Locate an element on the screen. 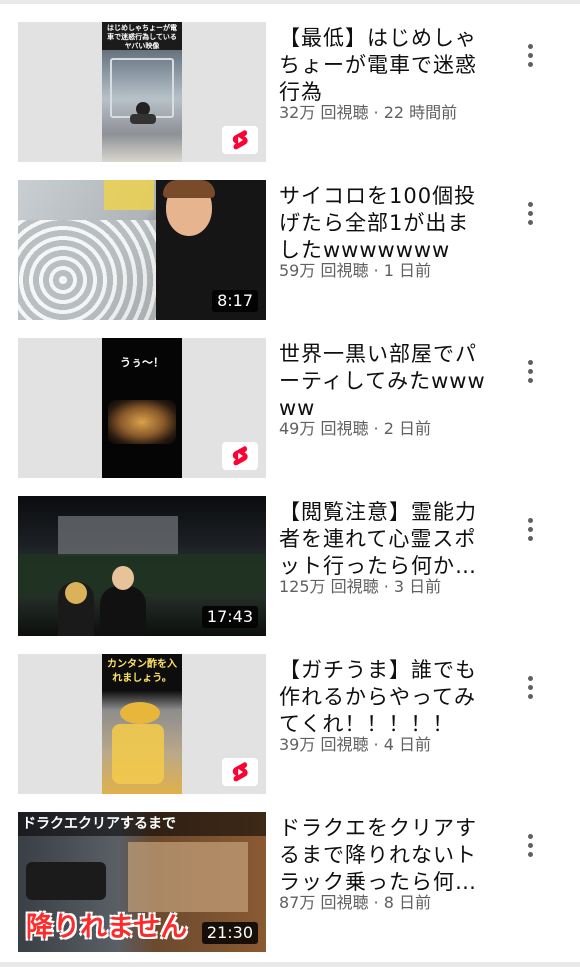  video-duration: 17:43 is located at coordinates (229, 617).